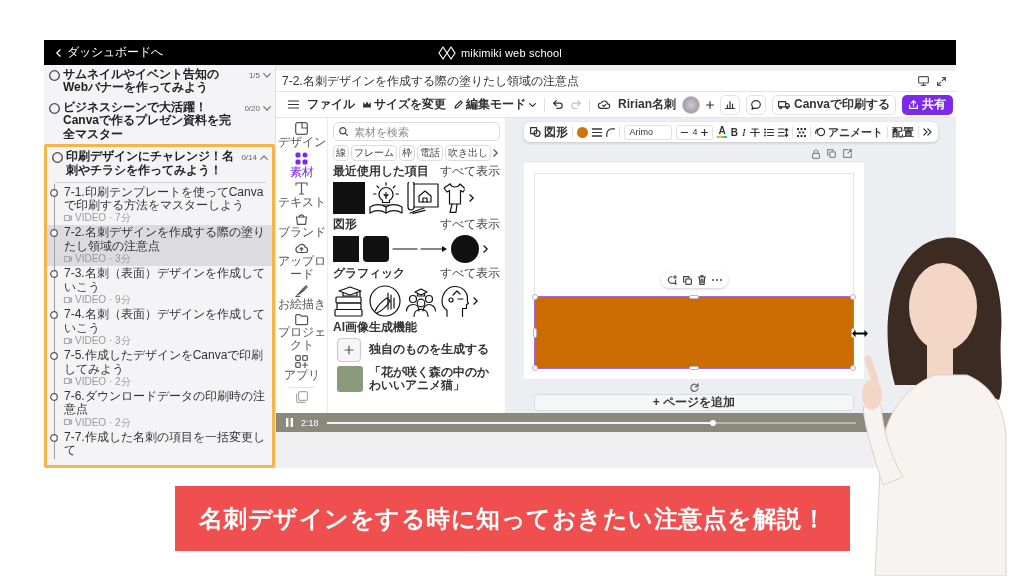 The height and width of the screenshot is (576, 1024). What do you see at coordinates (430, 153) in the screenshot?
I see `filter-chip: 電話` at bounding box center [430, 153].